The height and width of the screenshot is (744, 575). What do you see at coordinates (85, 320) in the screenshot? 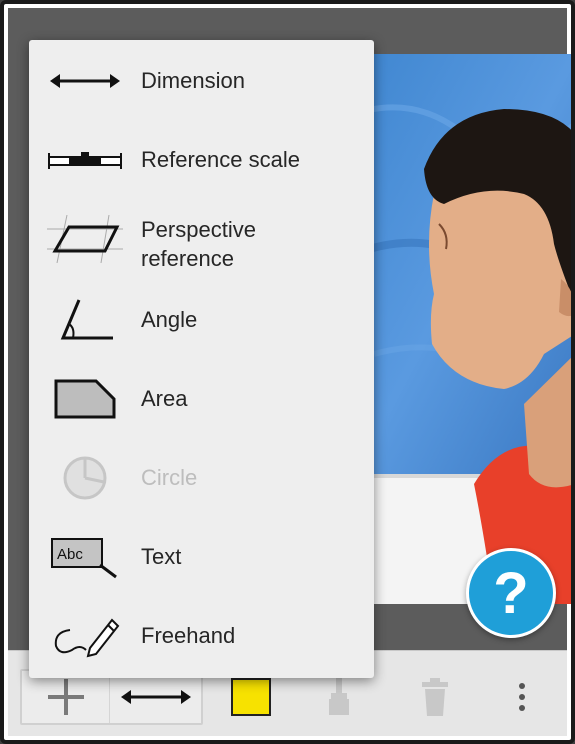
I see `angle-icon` at bounding box center [85, 320].